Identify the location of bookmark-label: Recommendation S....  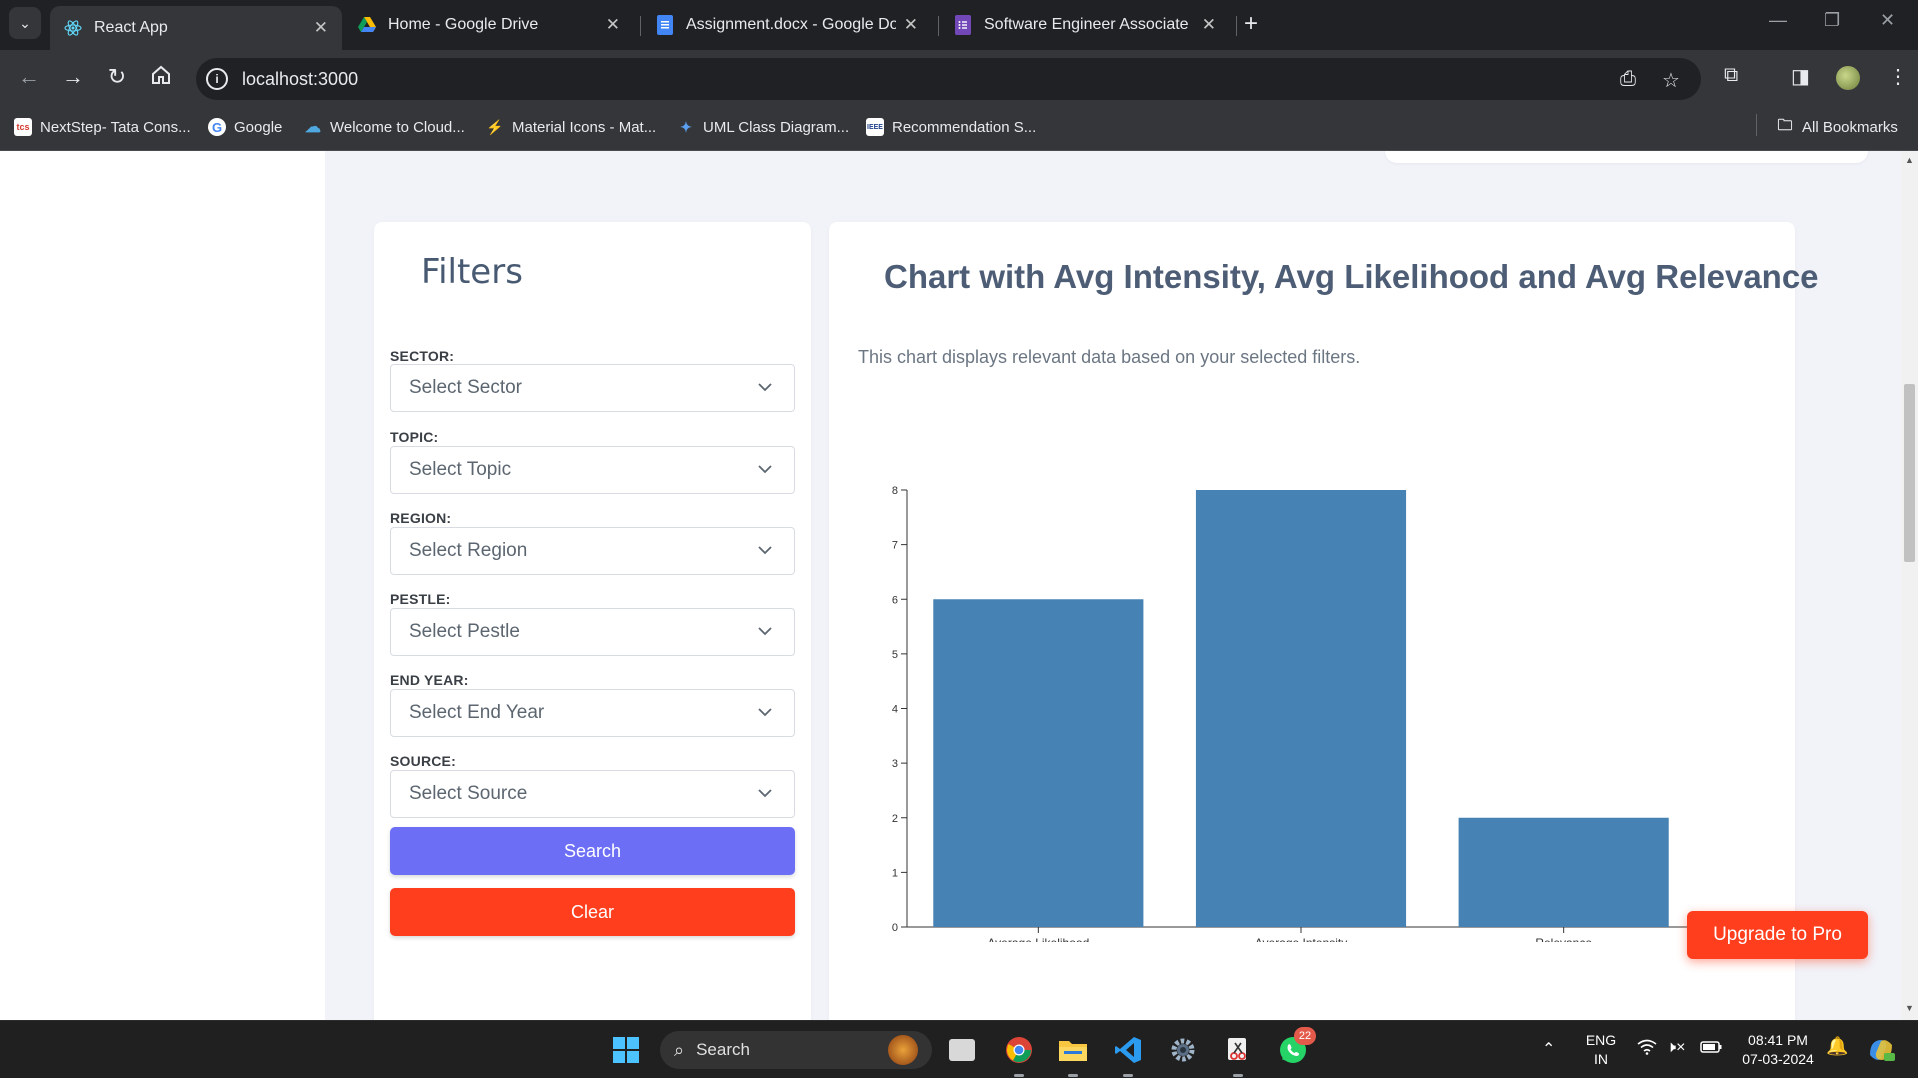
(964, 127).